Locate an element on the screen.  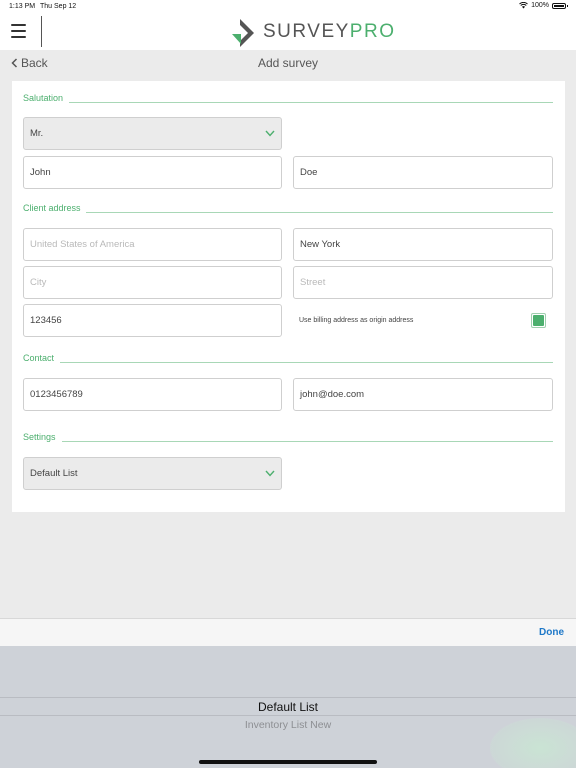
phone-field: 0123456789 is located at coordinates (152, 394).